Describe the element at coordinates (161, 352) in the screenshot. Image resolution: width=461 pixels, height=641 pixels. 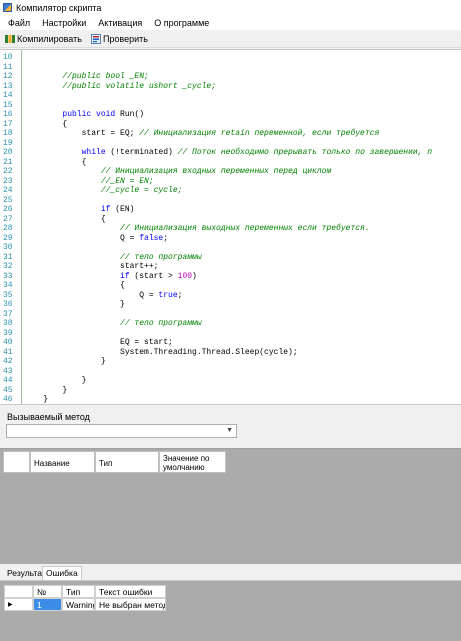
I see `code-token: System.Threading.Thread.Sleep(cycle);` at that location.